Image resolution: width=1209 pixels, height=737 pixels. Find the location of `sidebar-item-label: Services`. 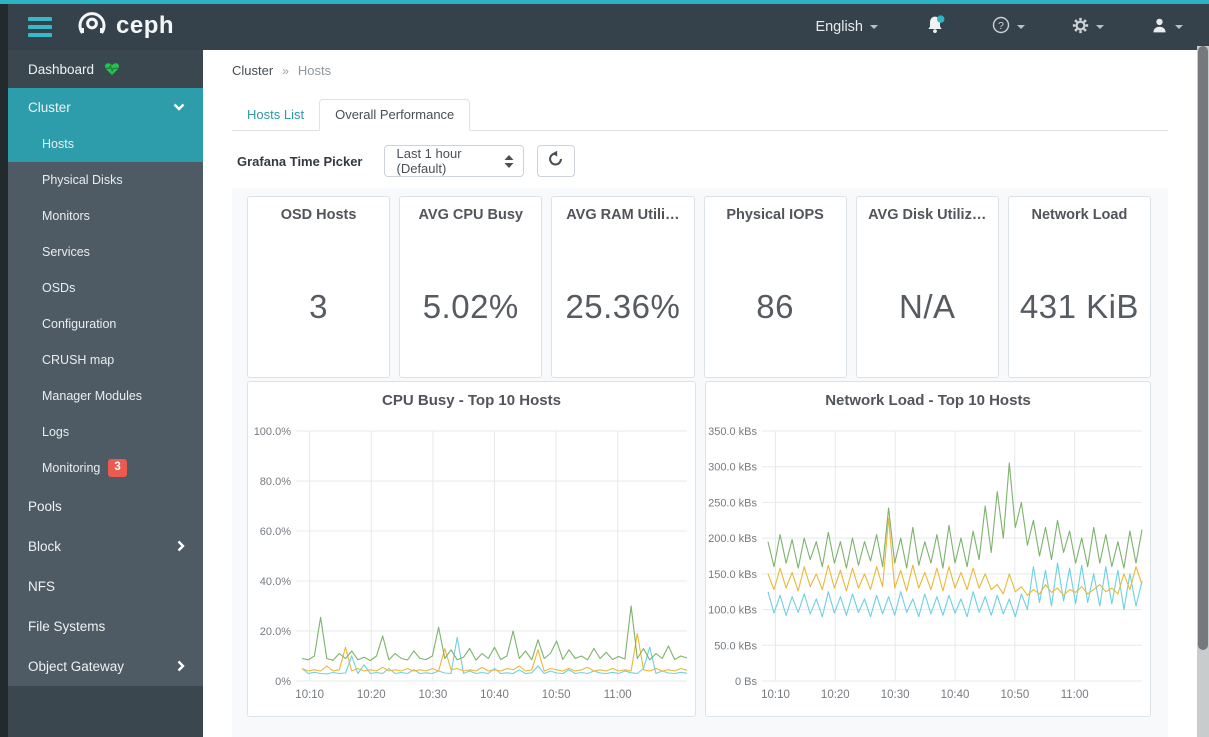

sidebar-item-label: Services is located at coordinates (66, 252).